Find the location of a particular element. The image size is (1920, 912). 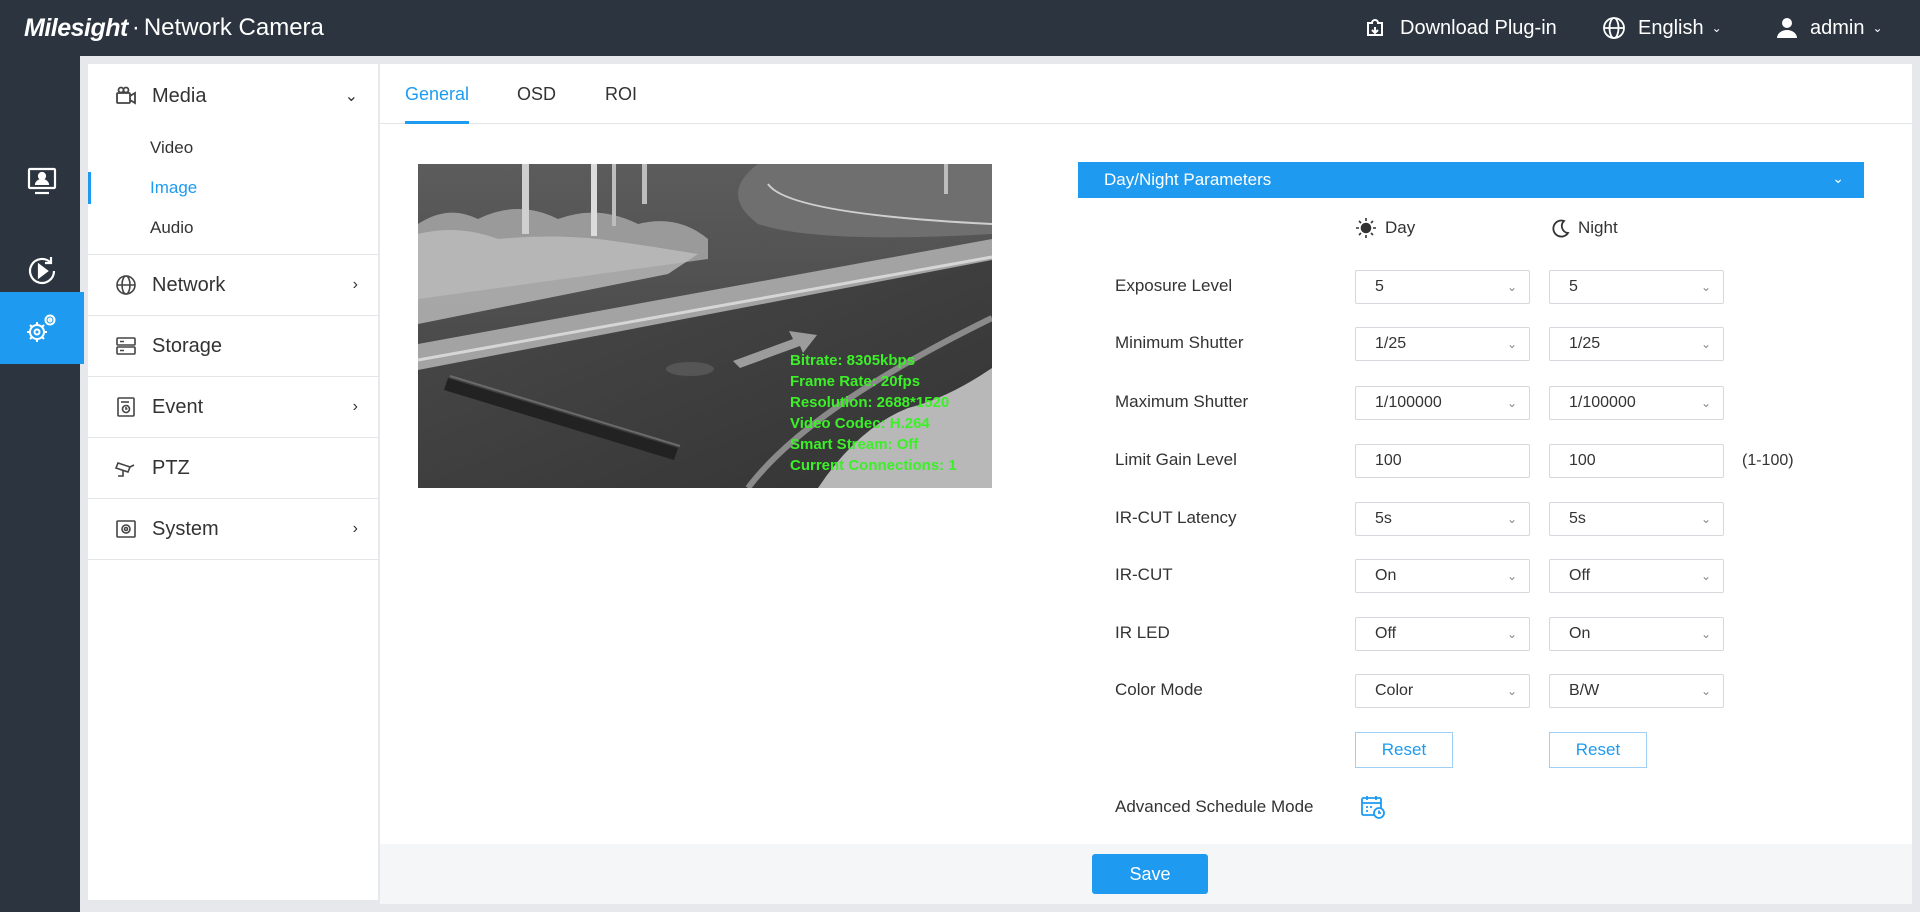

gears-icon is located at coordinates (41, 328).